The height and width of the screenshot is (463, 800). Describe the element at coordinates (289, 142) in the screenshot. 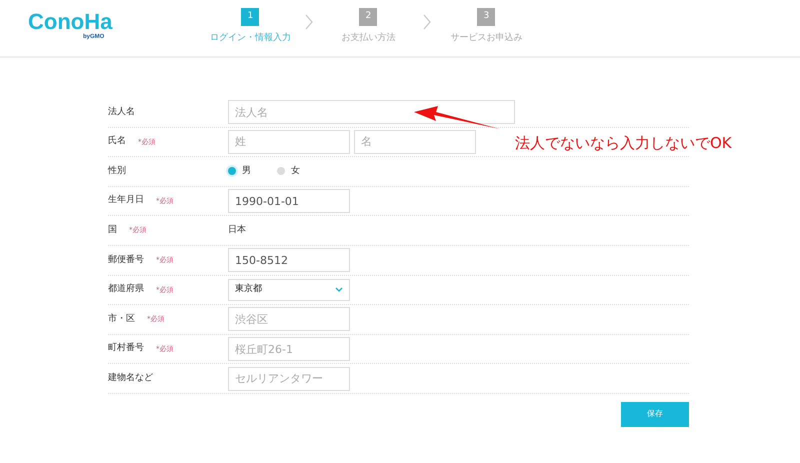

I see `input-field: 姓` at that location.